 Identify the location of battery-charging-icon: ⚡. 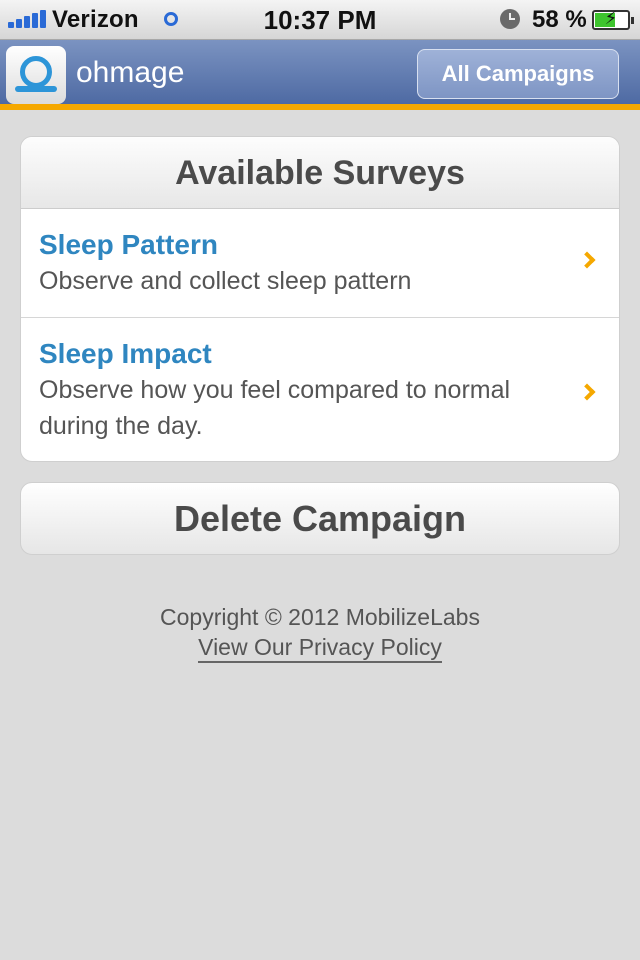
(613, 19).